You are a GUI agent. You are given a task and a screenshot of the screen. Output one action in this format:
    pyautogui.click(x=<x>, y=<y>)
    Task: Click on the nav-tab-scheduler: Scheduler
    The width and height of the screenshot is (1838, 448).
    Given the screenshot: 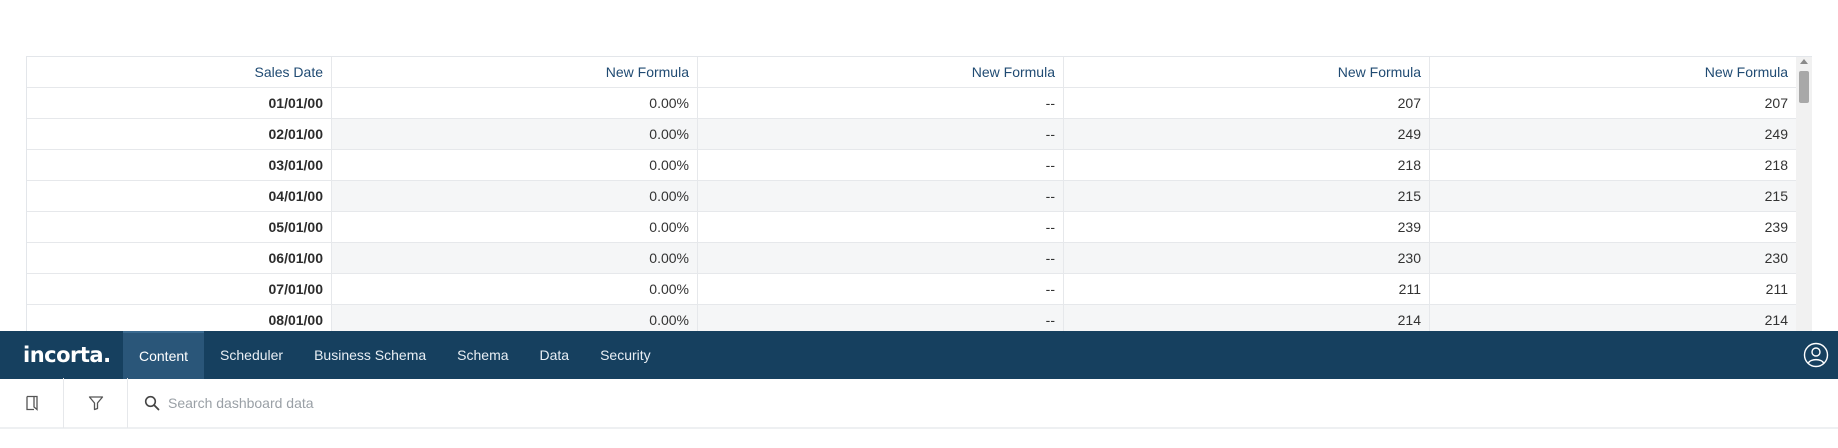 What is the action you would take?
    pyautogui.click(x=251, y=355)
    